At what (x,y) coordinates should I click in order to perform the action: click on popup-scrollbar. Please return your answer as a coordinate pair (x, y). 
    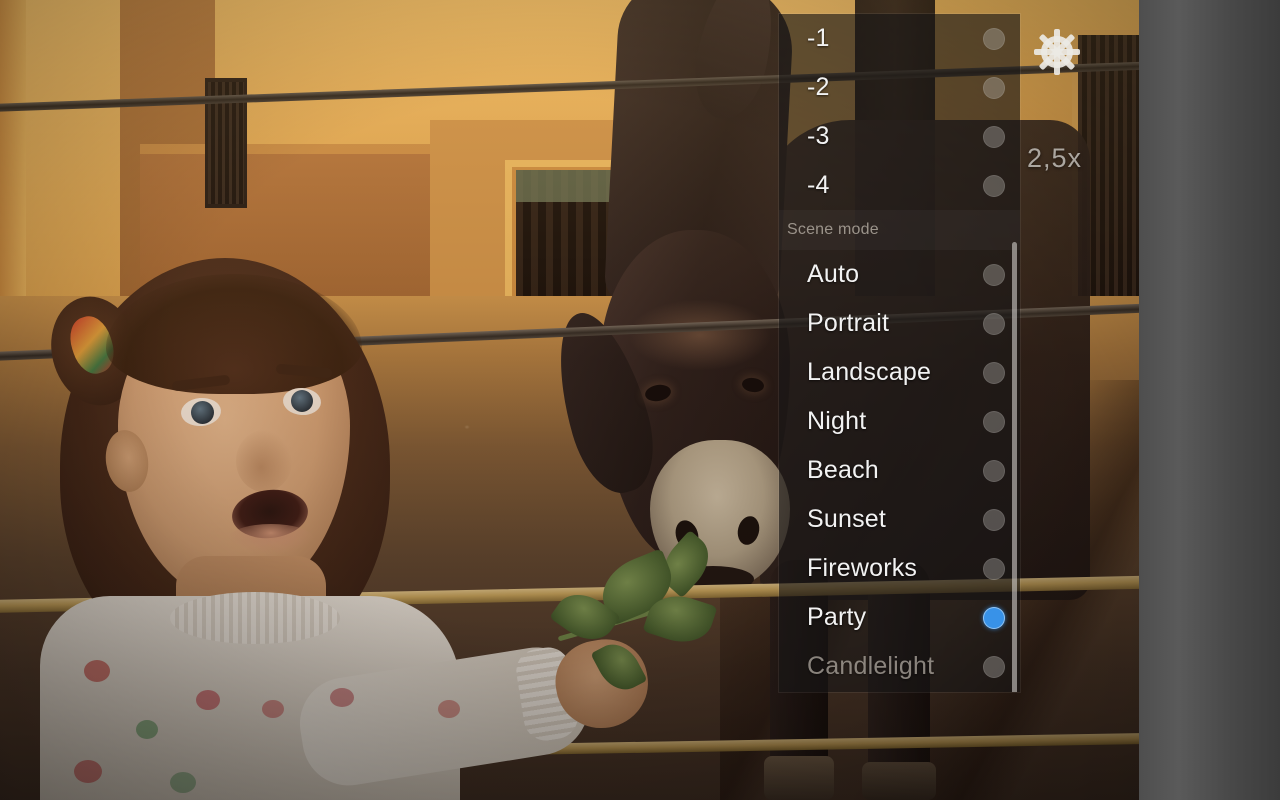
    Looking at the image, I should click on (1014, 467).